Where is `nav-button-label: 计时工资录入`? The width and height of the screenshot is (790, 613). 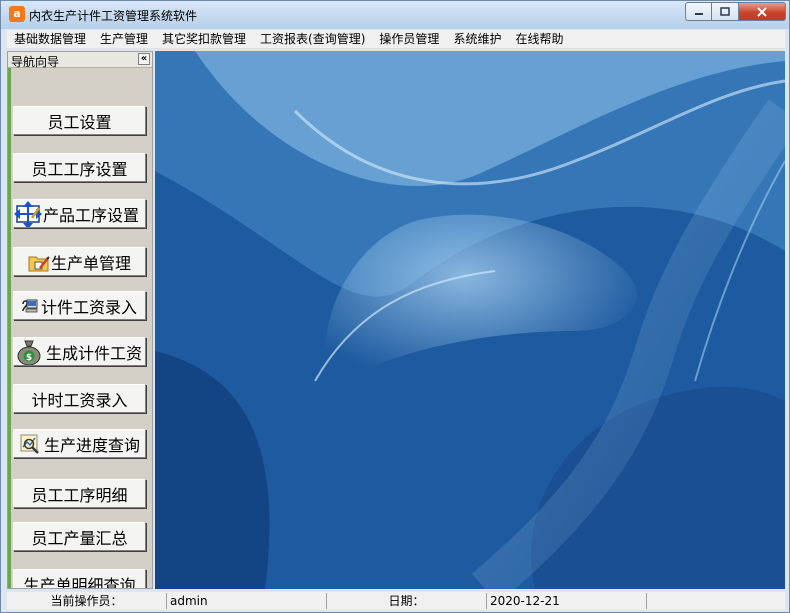
nav-button-label: 计时工资录入 is located at coordinates (79, 400).